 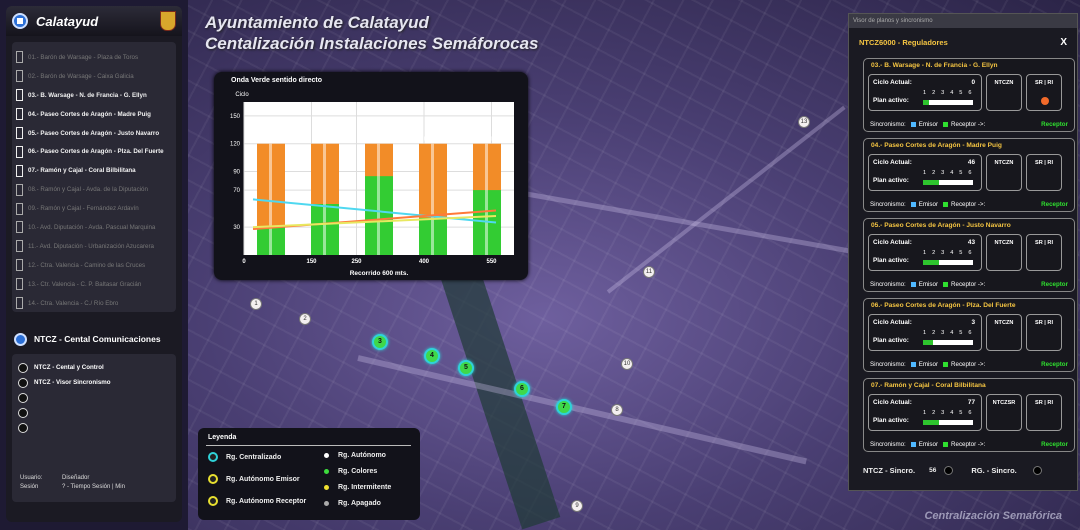 What do you see at coordinates (925, 172) in the screenshot?
I see `regulator-status: Ciclo Actual: 46 Plan activo: 1 2 3 4 5 6` at bounding box center [925, 172].